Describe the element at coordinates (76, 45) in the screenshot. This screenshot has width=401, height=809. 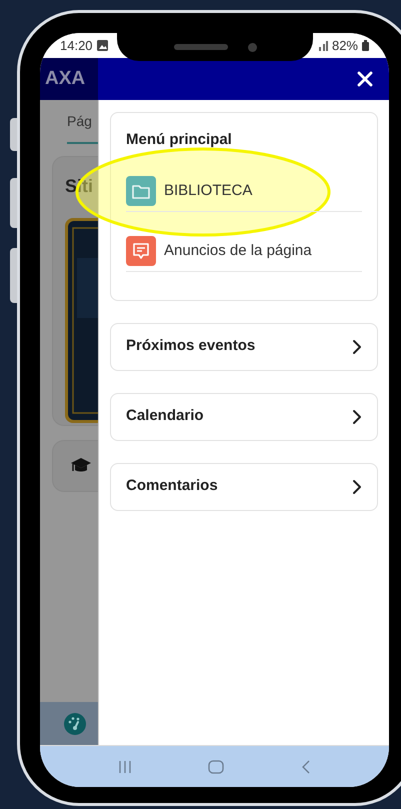
I see `clock-text: 14:20` at that location.